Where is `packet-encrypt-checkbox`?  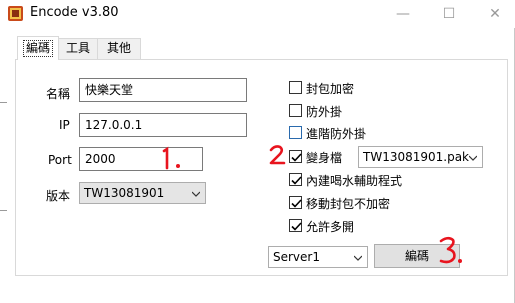
packet-encrypt-checkbox is located at coordinates (295, 87).